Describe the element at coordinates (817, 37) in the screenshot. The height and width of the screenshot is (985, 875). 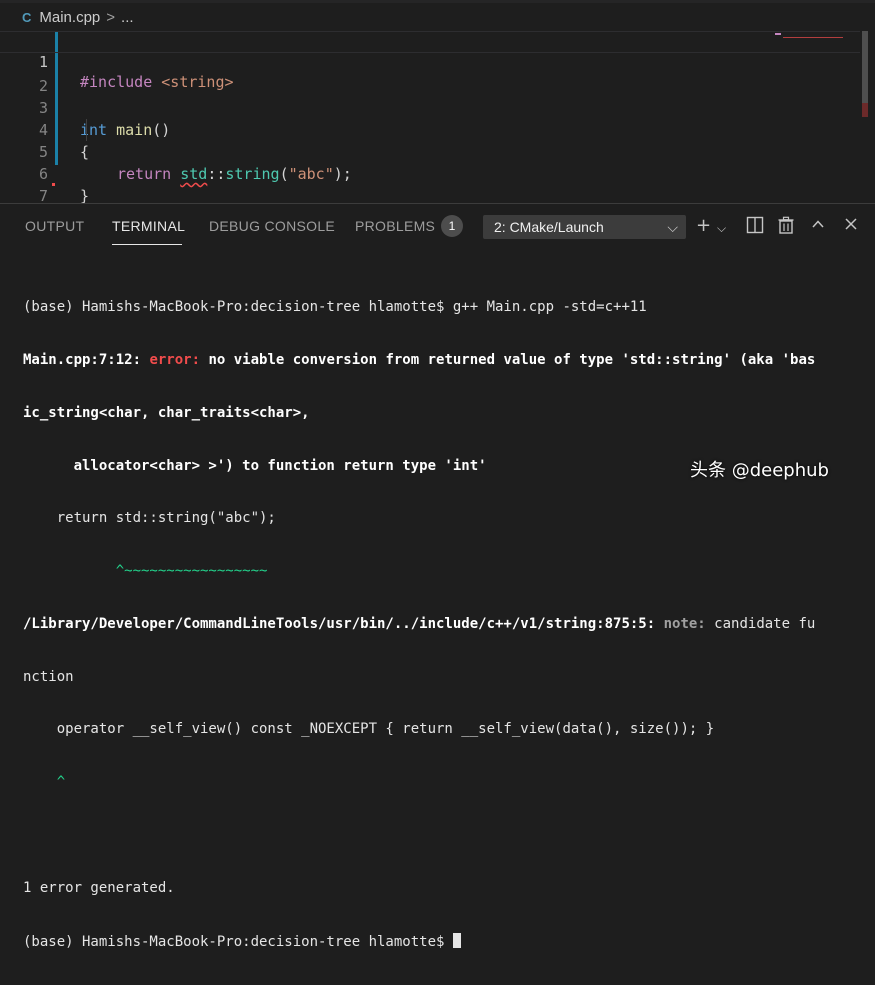
I see `minimap` at that location.